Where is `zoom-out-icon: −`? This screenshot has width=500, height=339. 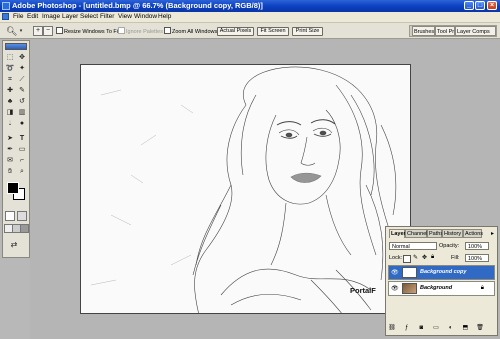
zoom-out-icon: − is located at coordinates (48, 31).